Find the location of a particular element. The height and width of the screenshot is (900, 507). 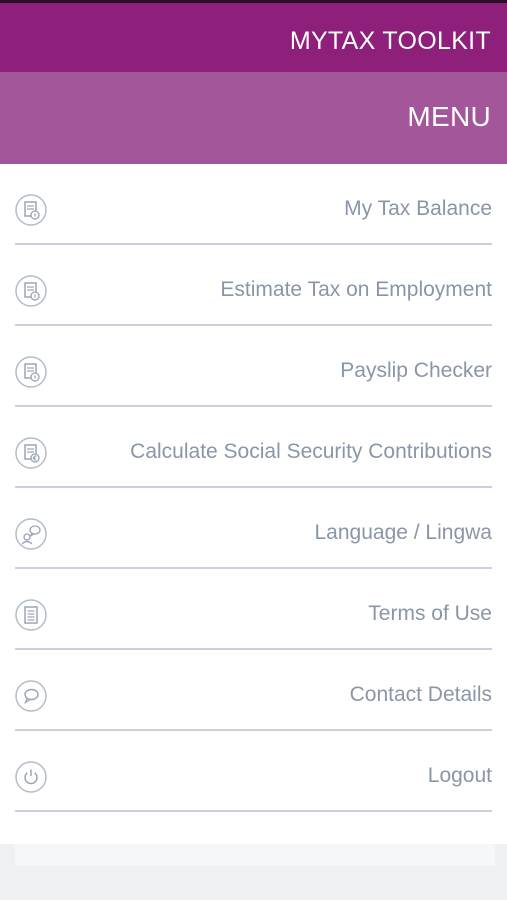

app-header: MYTAX TOOLKIT is located at coordinates (253, 36).